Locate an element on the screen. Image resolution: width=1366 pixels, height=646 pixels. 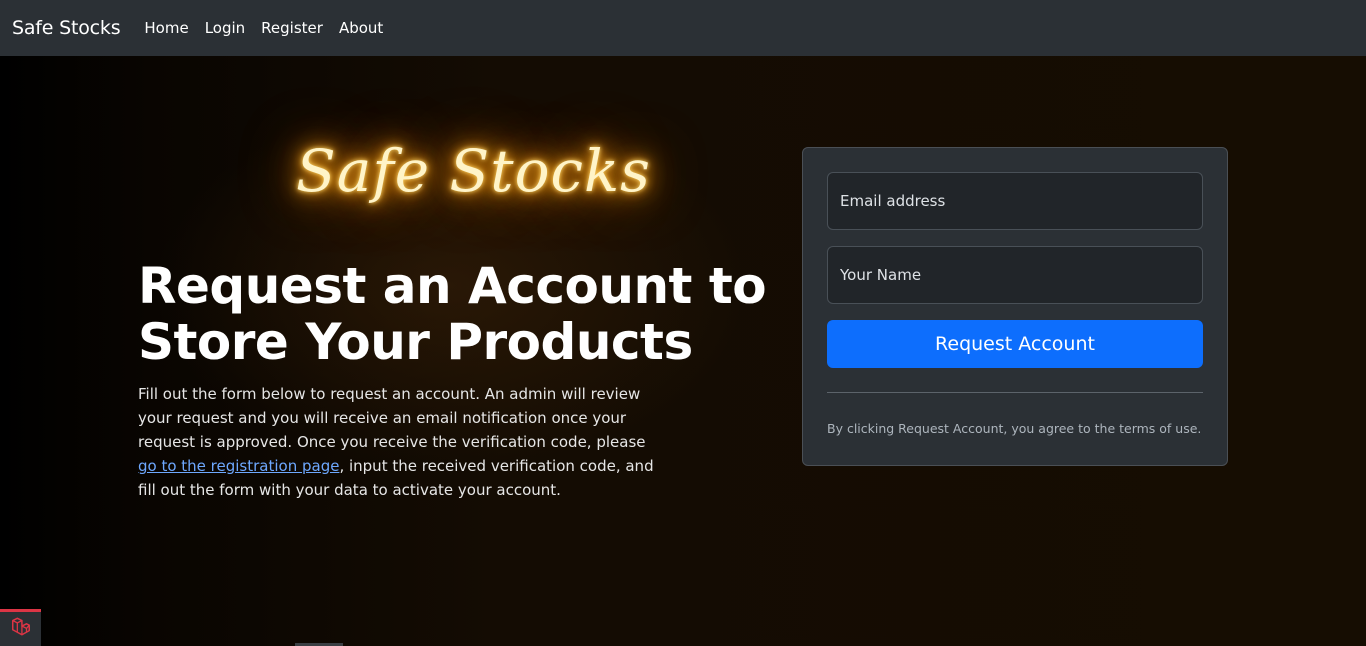
navbar-brand: Safe Stocks is located at coordinates (66, 28).